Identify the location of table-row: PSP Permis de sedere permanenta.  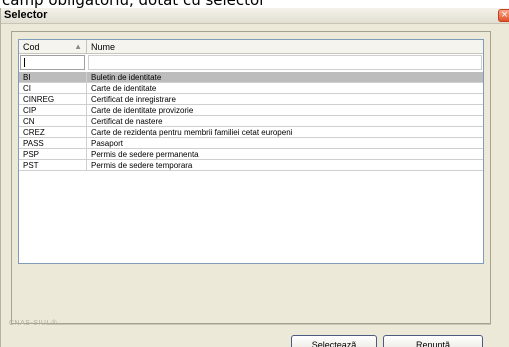
(251, 154).